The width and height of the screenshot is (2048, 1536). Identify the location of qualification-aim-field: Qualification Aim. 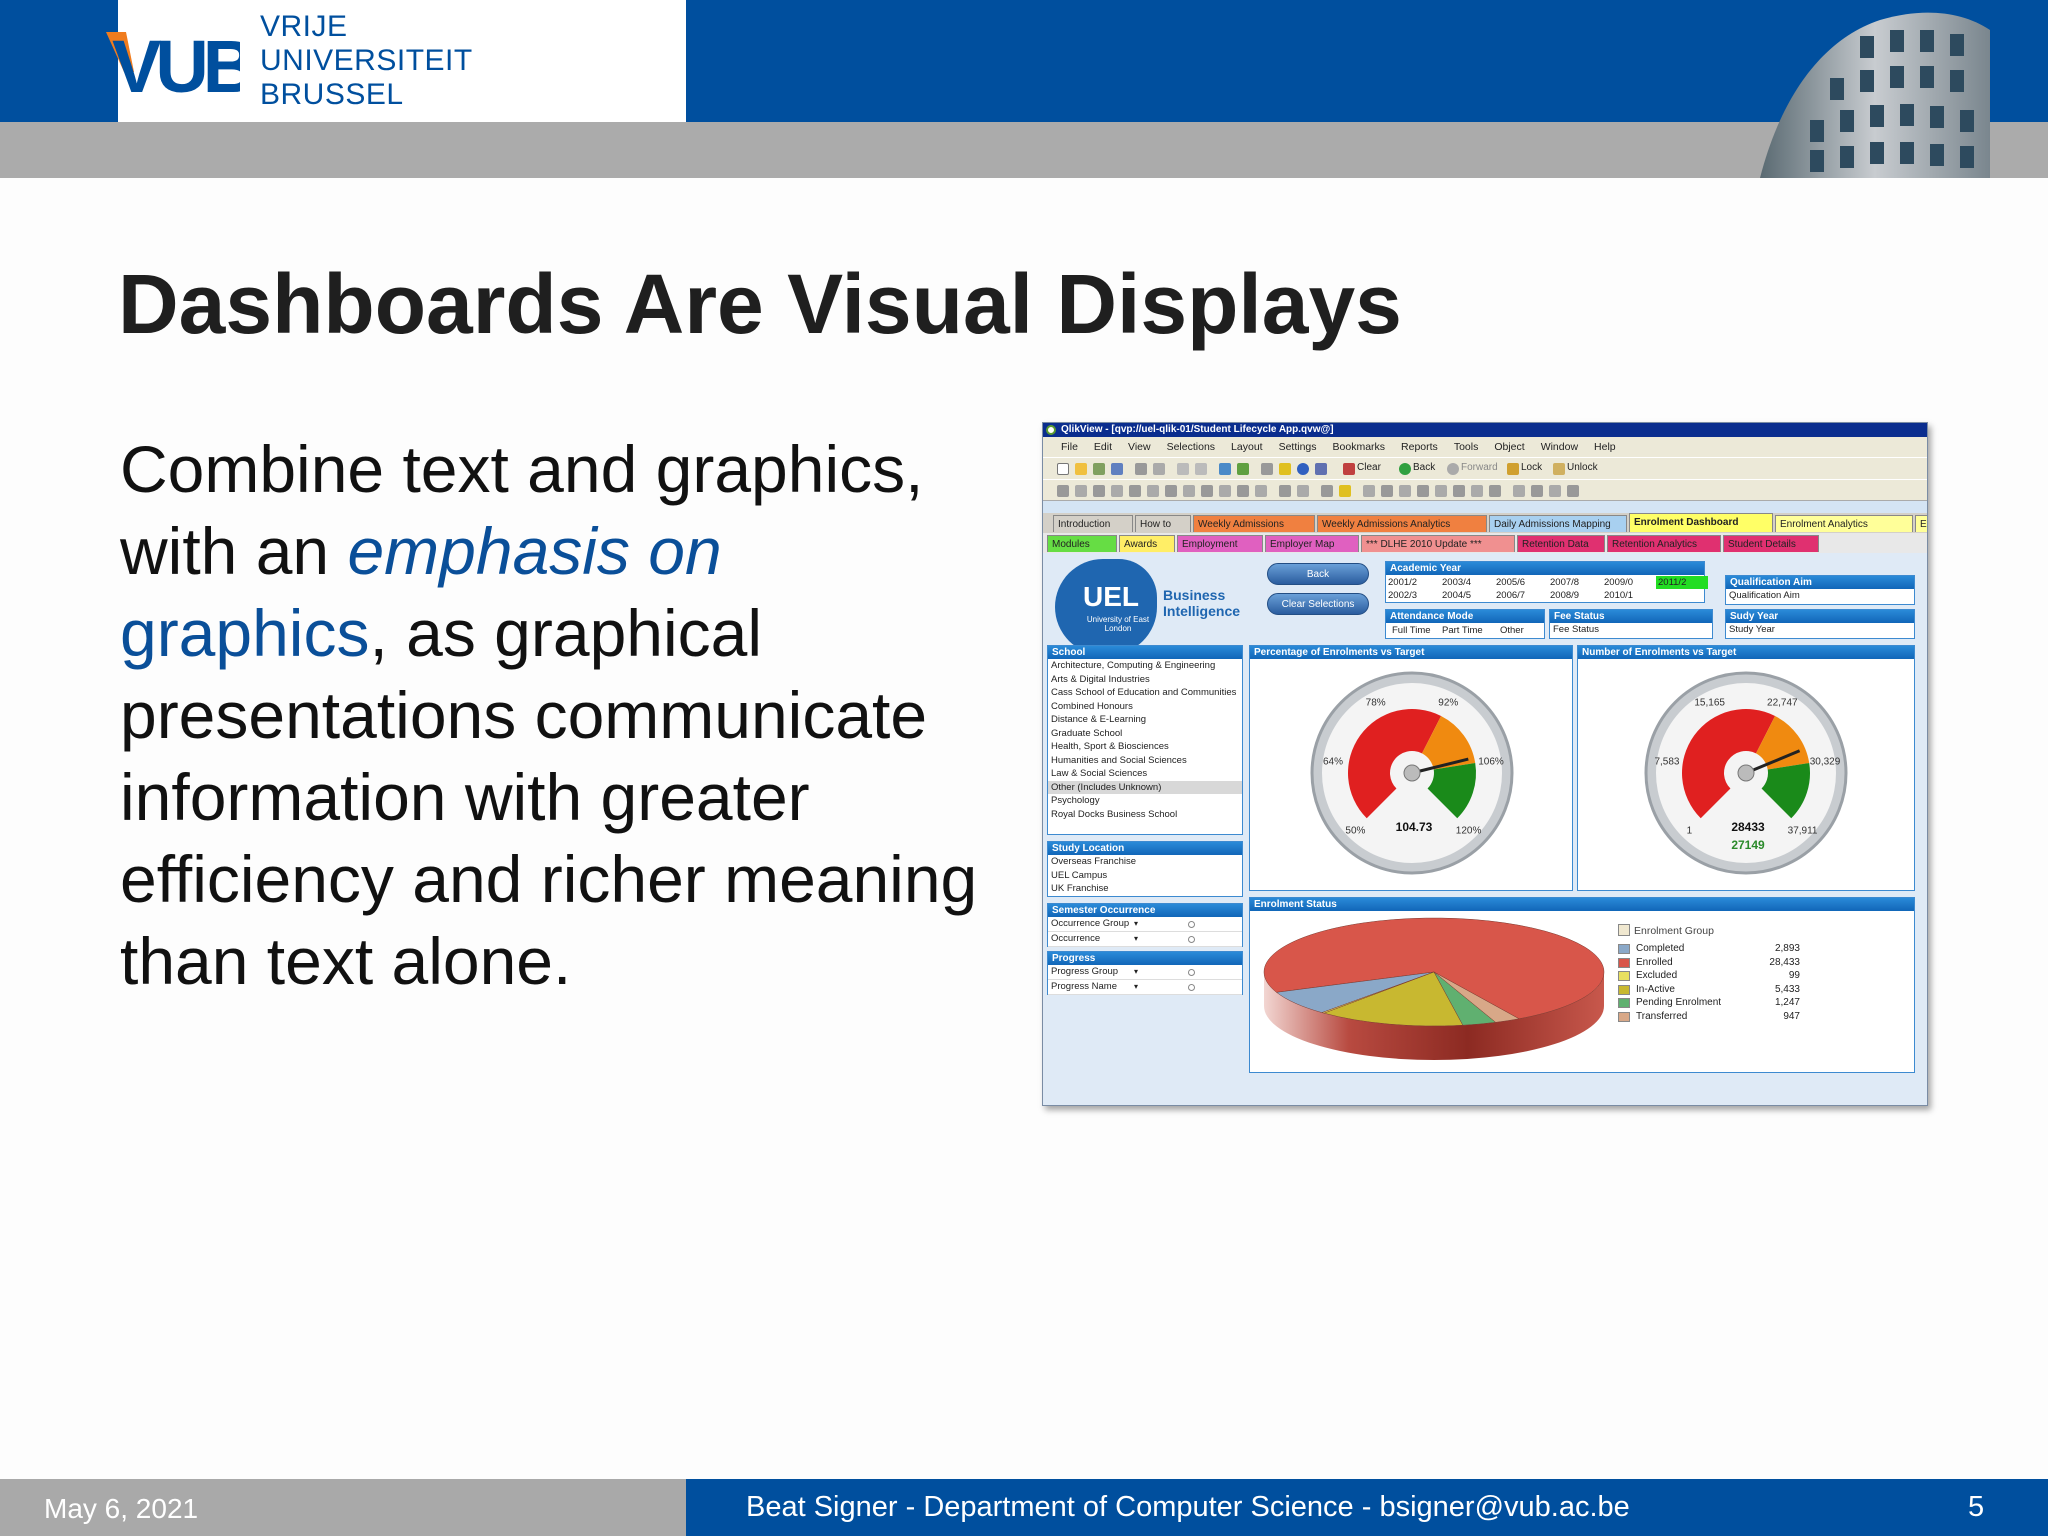
(1820, 596).